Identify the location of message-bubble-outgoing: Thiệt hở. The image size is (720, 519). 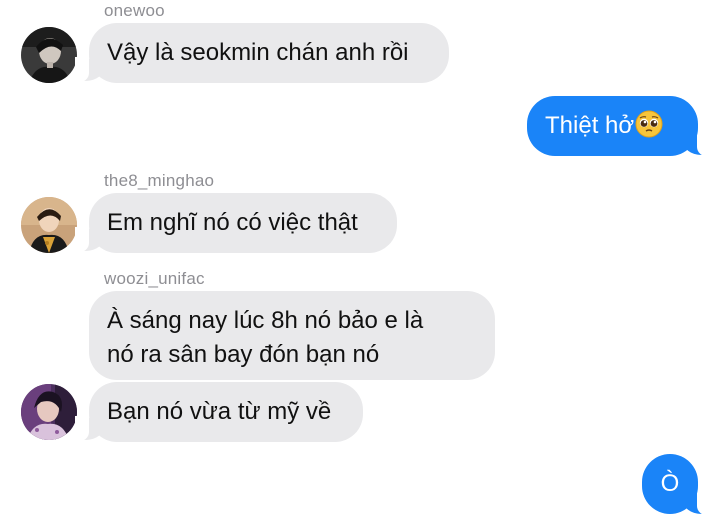
(612, 126).